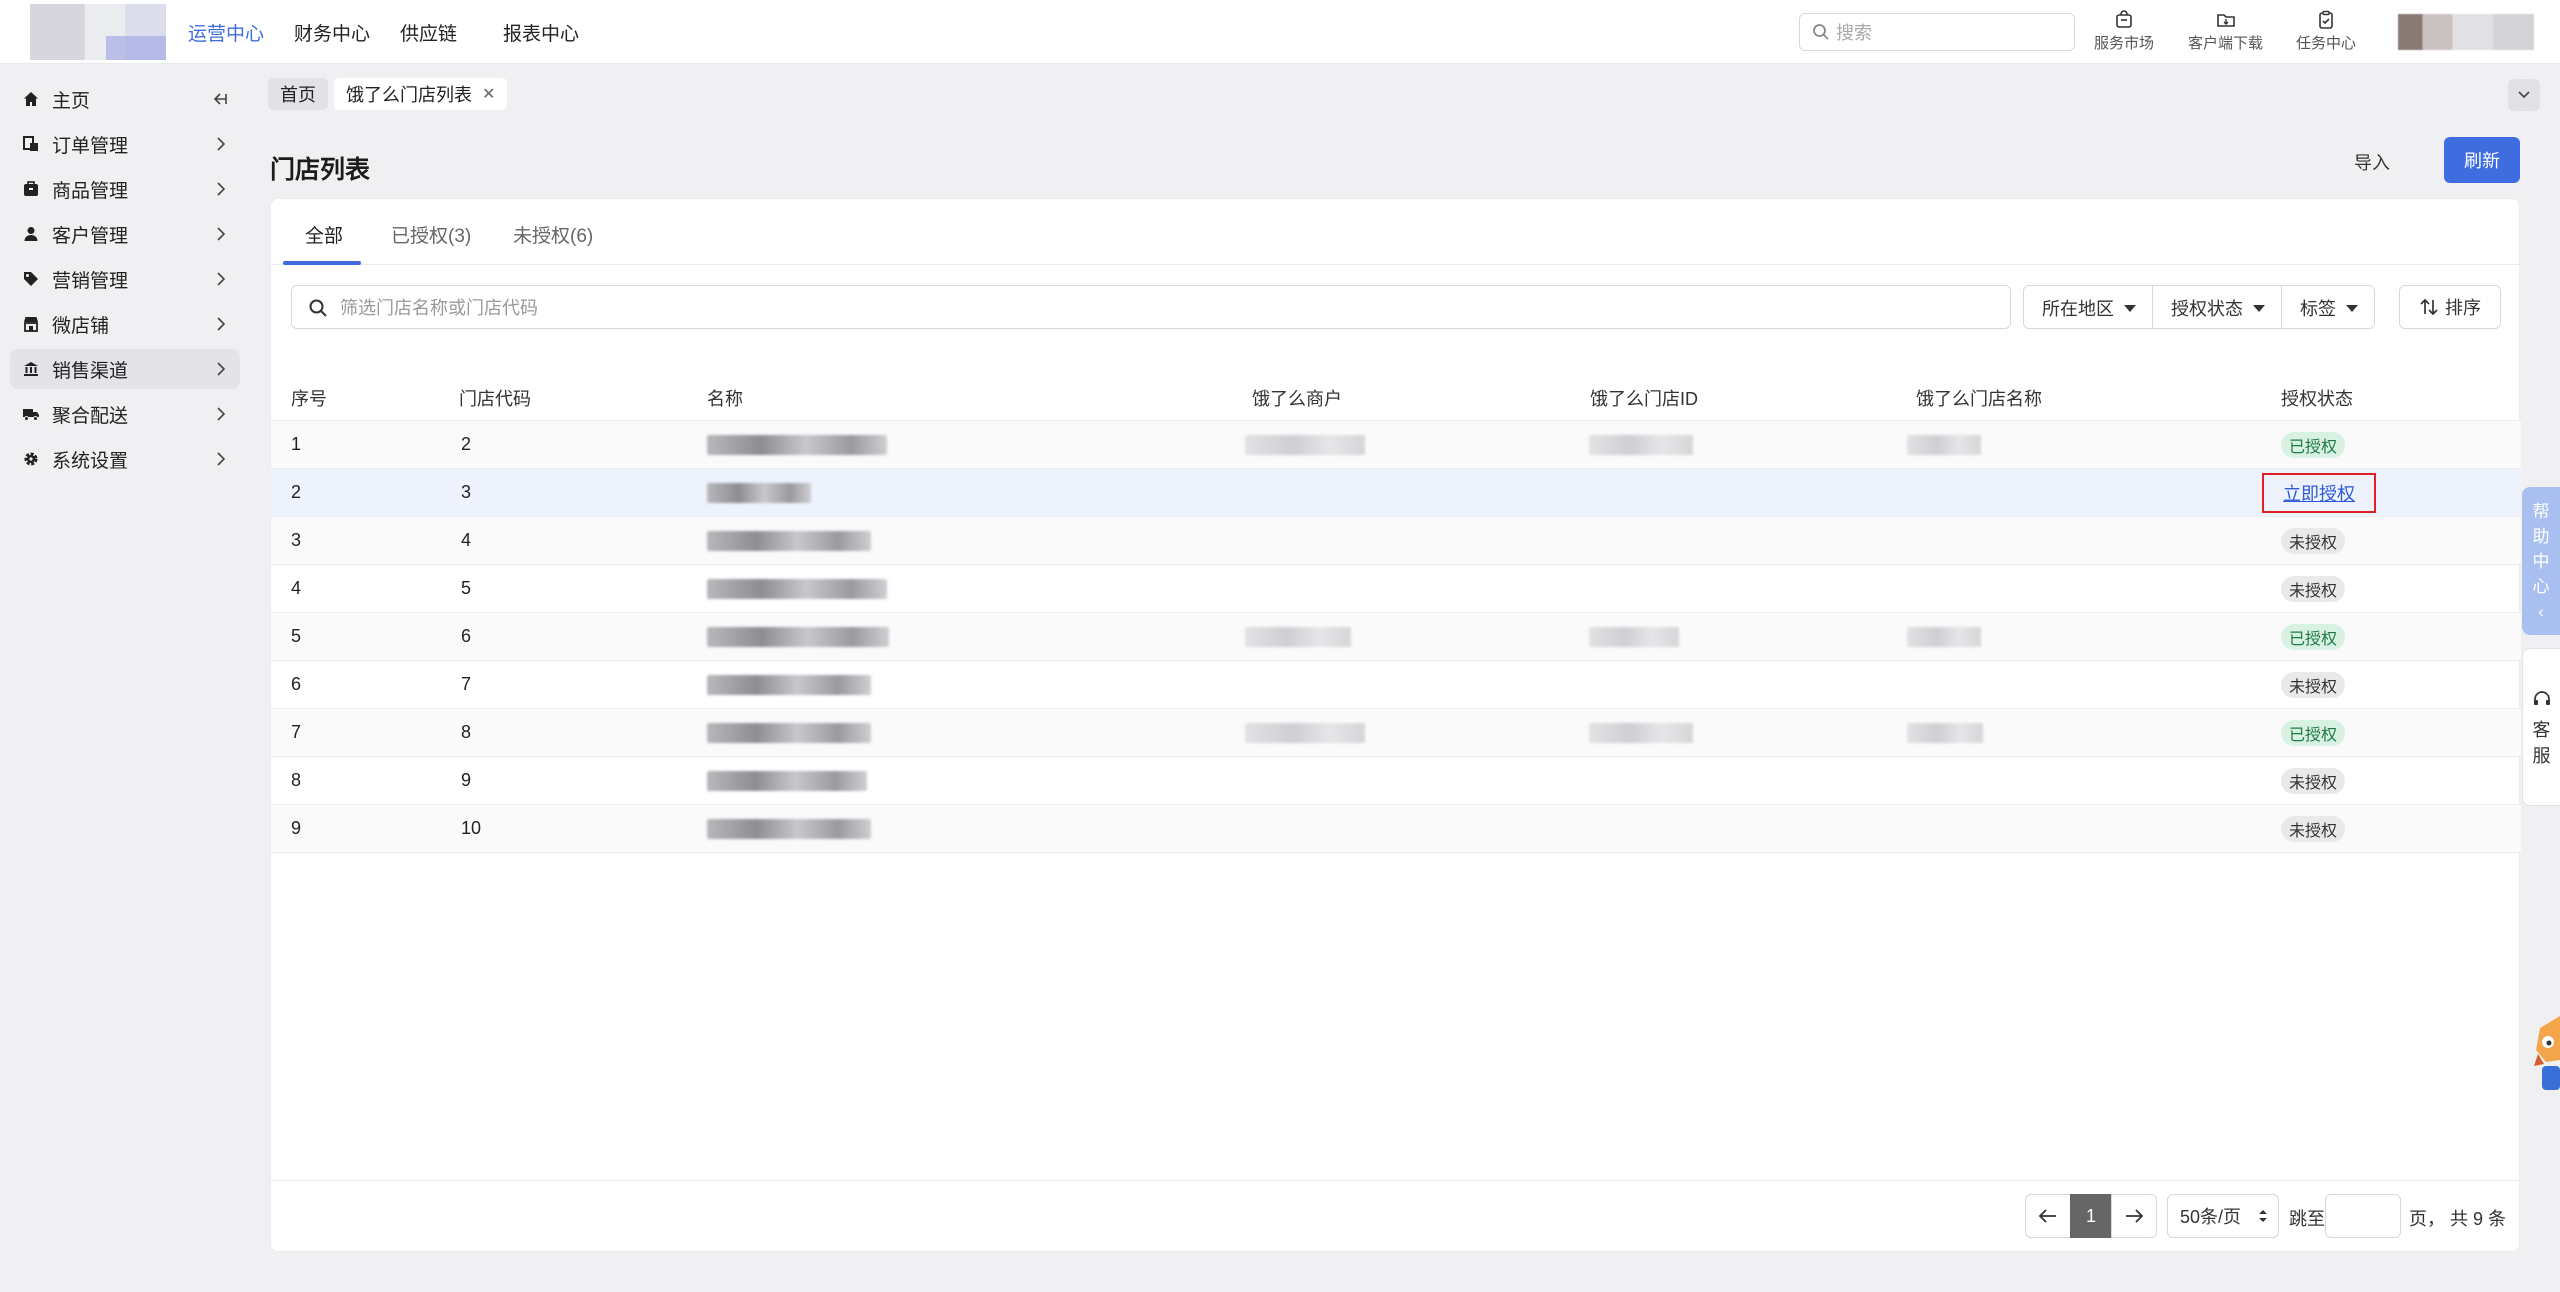  What do you see at coordinates (1396, 589) in the screenshot?
I see `table-row: 4 5 未授权` at bounding box center [1396, 589].